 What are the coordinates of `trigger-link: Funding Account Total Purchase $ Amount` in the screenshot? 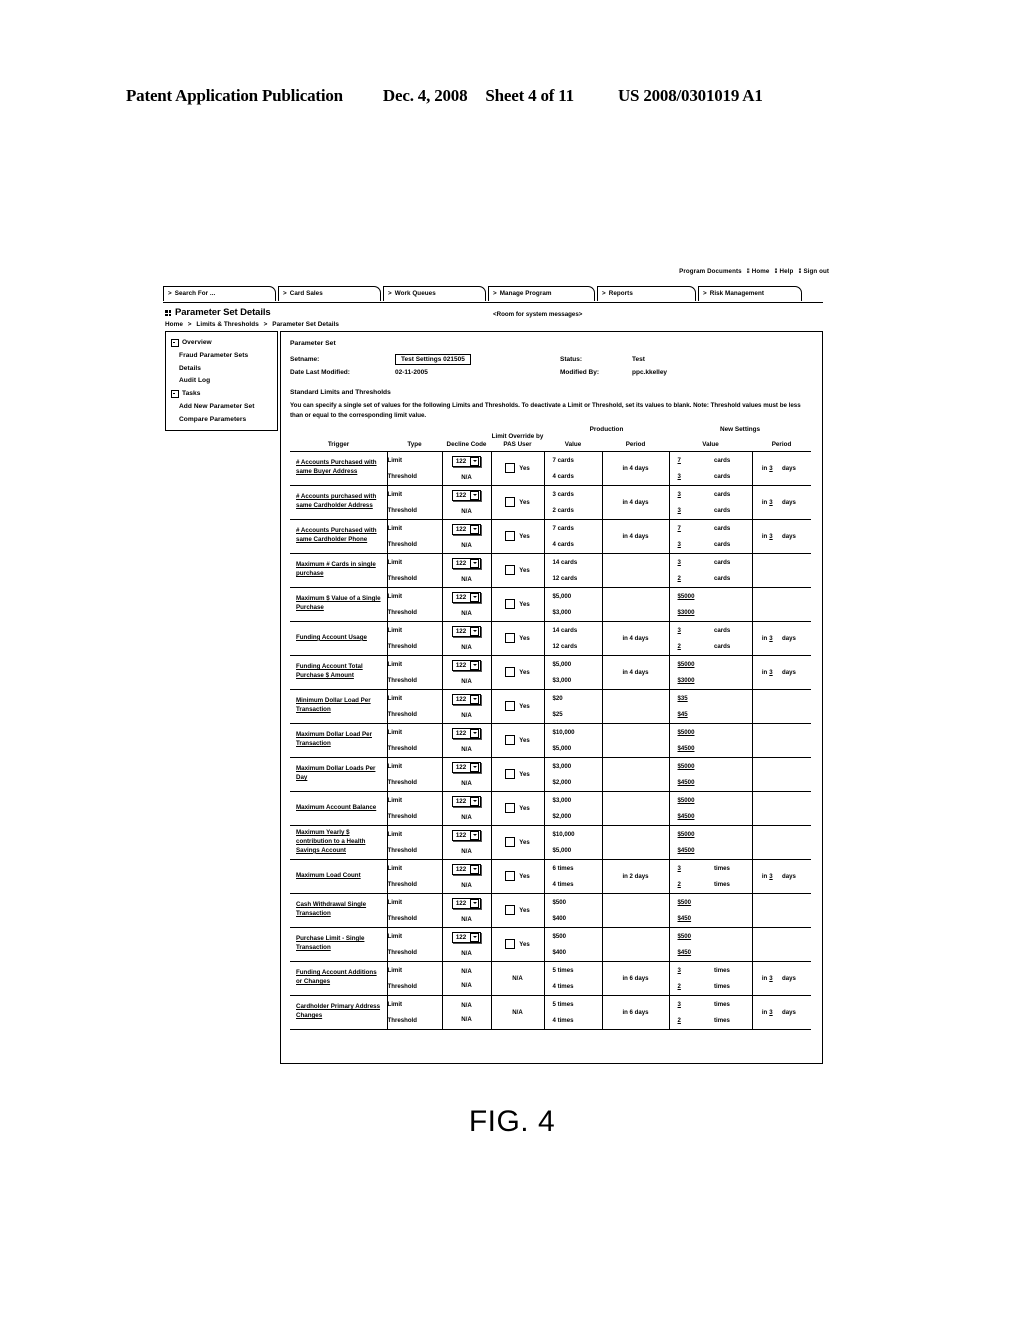 It's located at (338, 672).